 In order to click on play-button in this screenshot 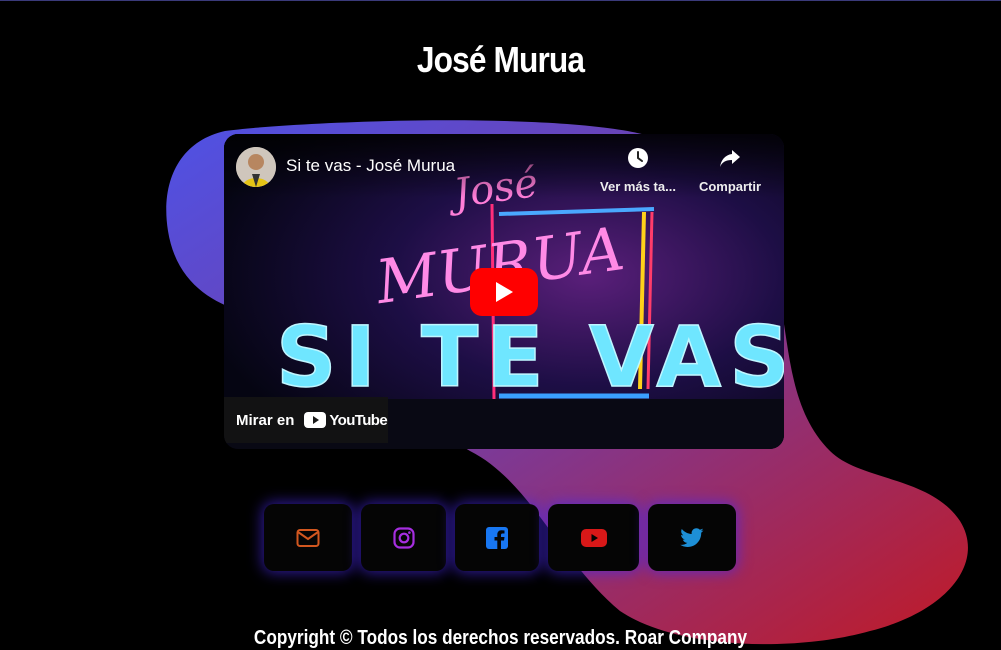, I will do `click(504, 292)`.